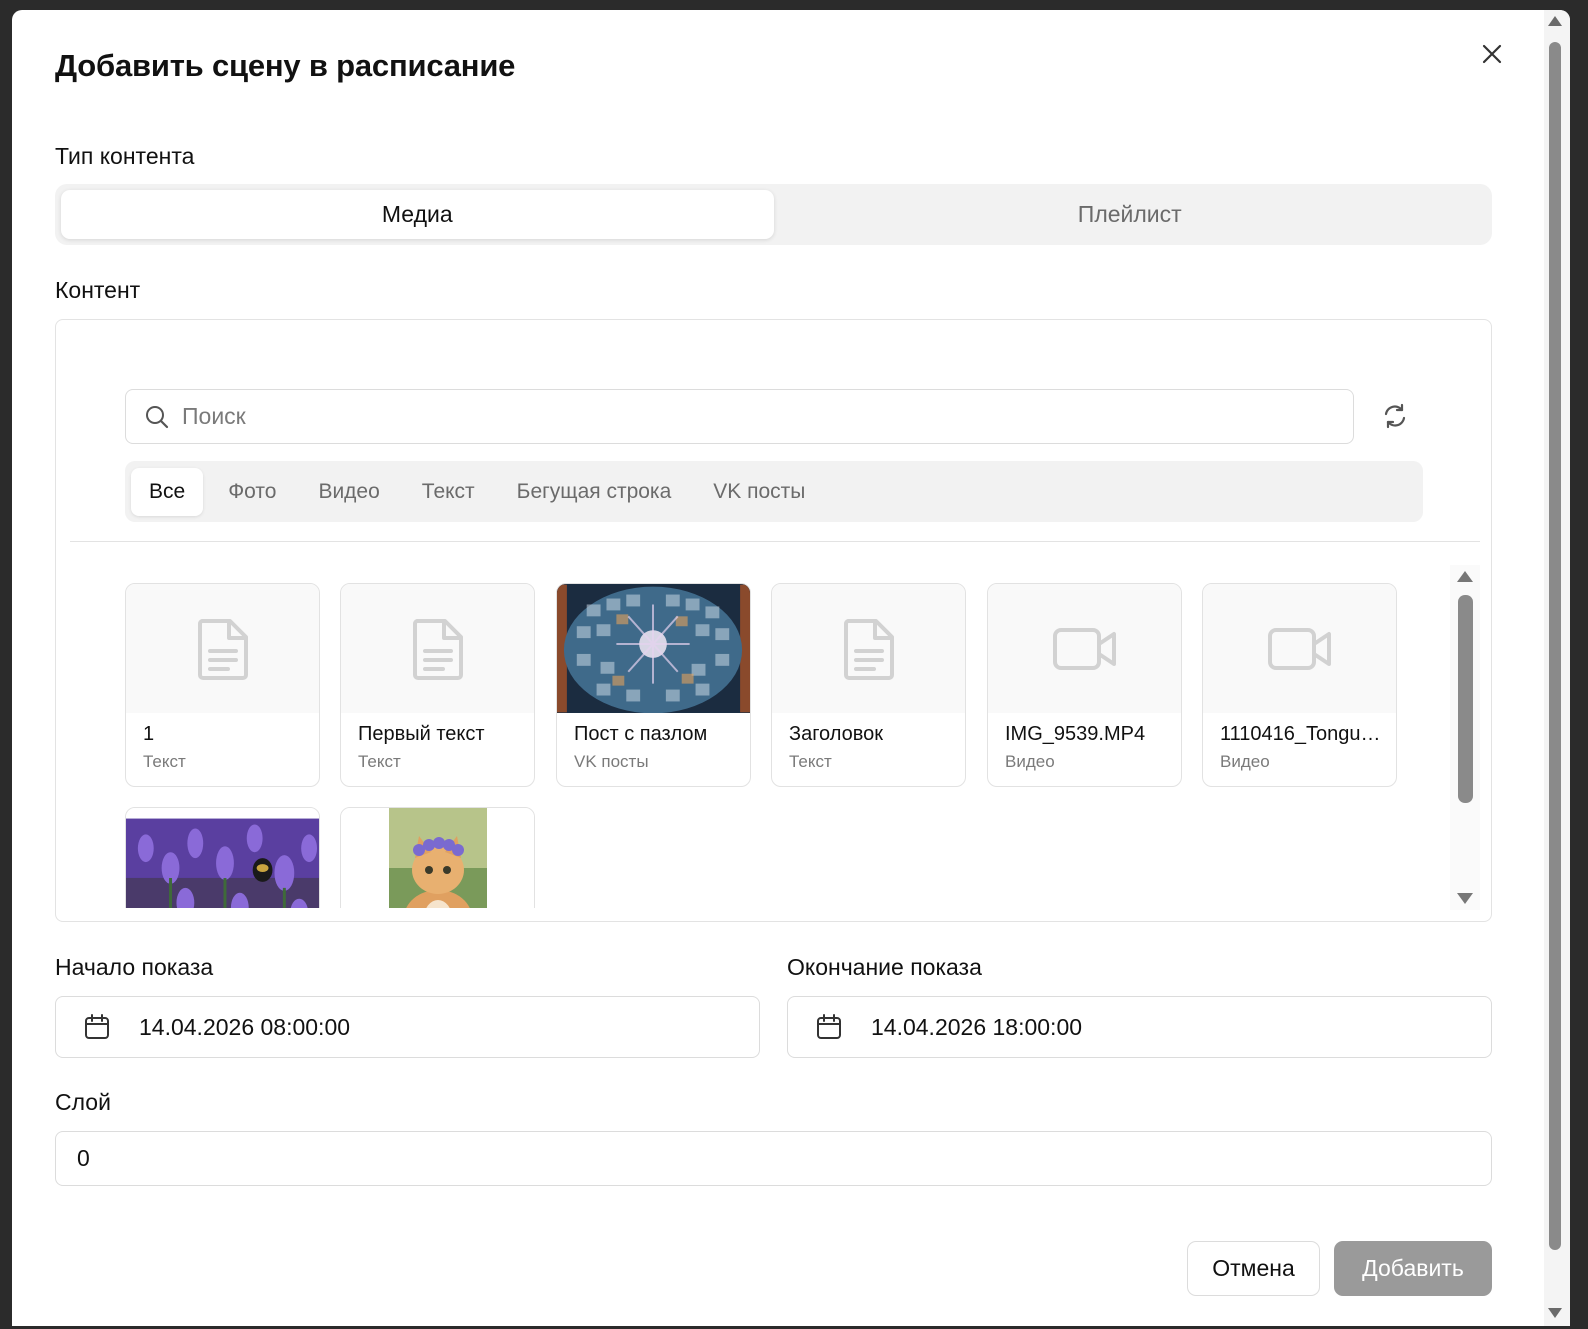 The height and width of the screenshot is (1329, 1588). Describe the element at coordinates (245, 1026) in the screenshot. I see `start-datetime-value: 14.04.2026 08:00:00` at that location.